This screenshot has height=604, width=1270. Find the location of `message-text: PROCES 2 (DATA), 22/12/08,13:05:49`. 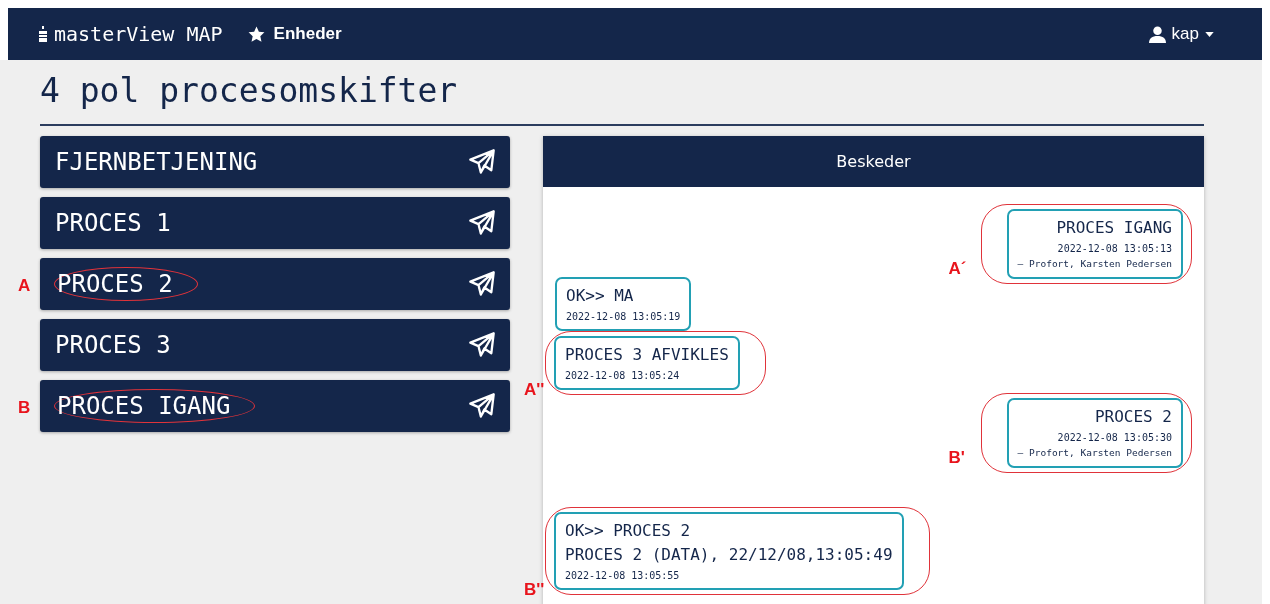

message-text: PROCES 2 (DATA), 22/12/08,13:05:49 is located at coordinates (729, 555).